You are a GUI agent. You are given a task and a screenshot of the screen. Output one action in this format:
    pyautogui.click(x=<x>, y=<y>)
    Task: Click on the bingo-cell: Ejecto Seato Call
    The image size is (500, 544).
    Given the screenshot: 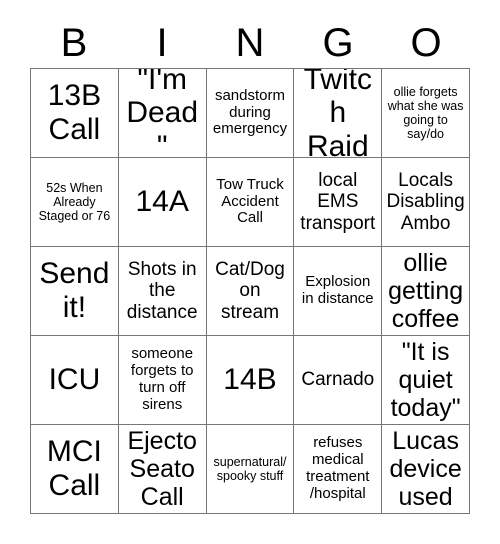 What is the action you would take?
    pyautogui.click(x=162, y=469)
    